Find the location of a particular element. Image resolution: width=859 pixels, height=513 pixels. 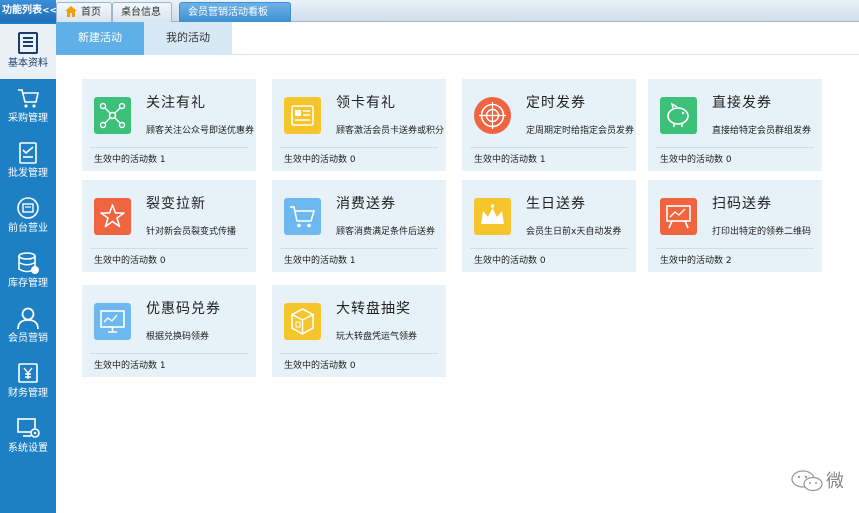

sidebar-item-label: 批发管理 is located at coordinates (28, 173).